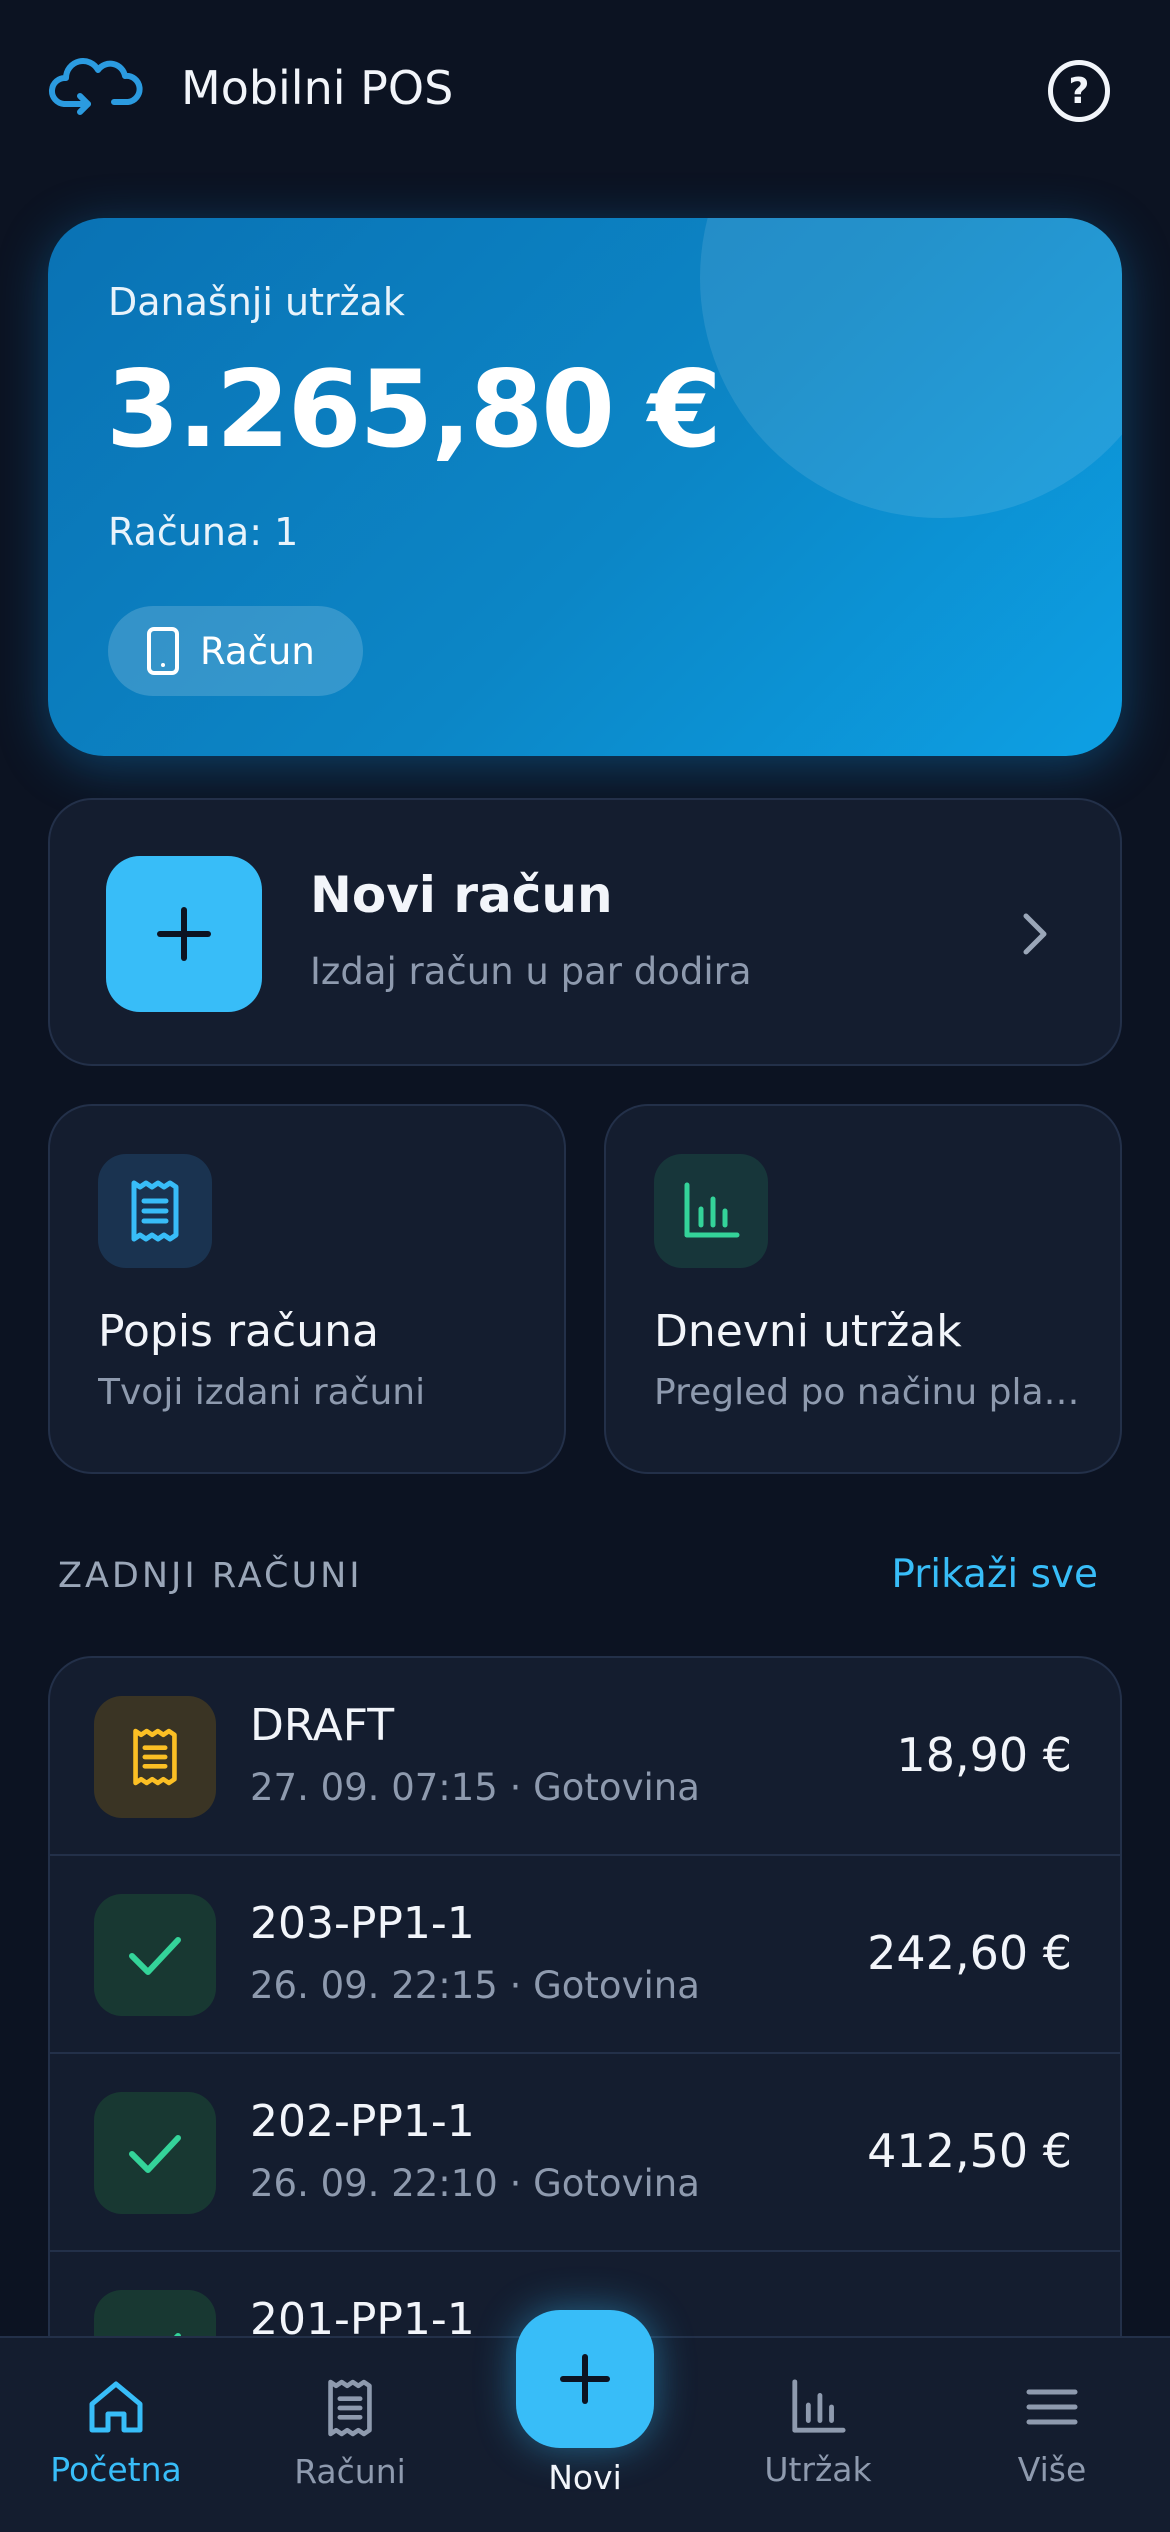 The height and width of the screenshot is (2532, 1170). Describe the element at coordinates (262, 1392) in the screenshot. I see `tile-subtitle: Tvoji izdani računi` at that location.